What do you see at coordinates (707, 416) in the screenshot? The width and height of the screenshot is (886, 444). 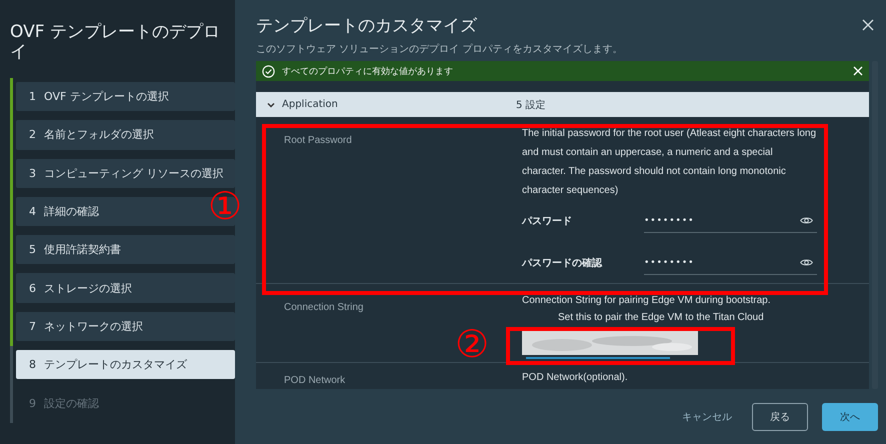 I see `cancel-button: キャンセル` at bounding box center [707, 416].